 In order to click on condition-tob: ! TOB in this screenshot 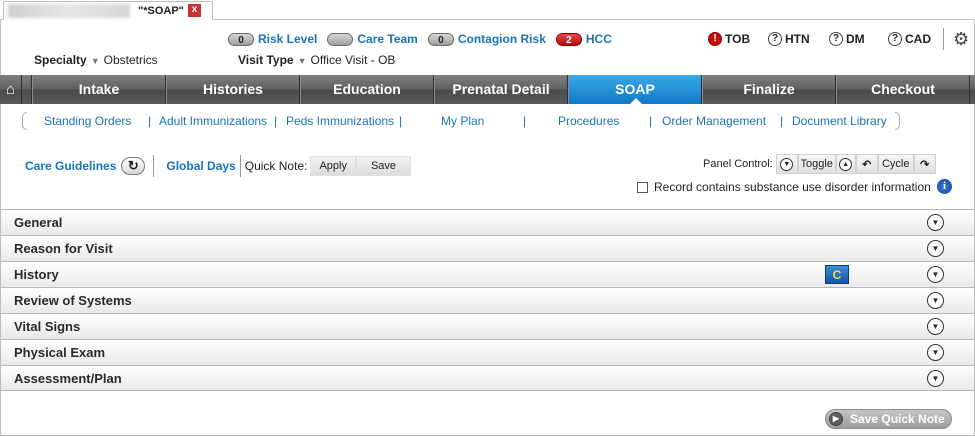, I will do `click(729, 39)`.